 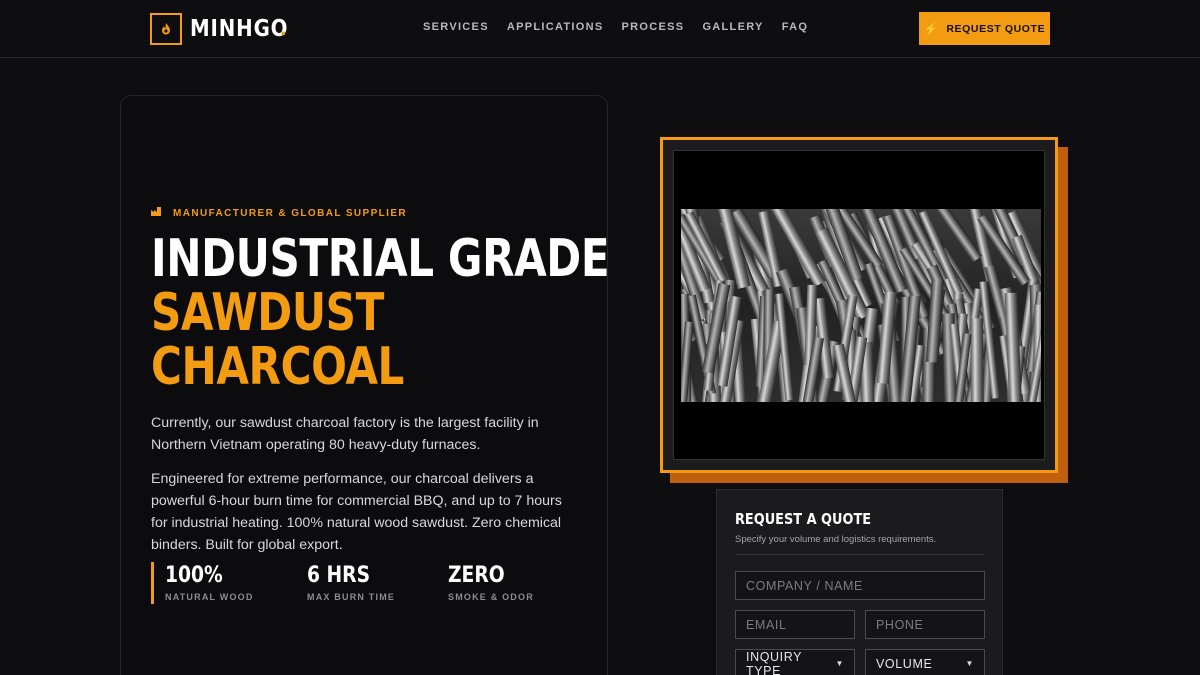 What do you see at coordinates (996, 28) in the screenshot?
I see `request-quote-label: REQUEST QUOTE` at bounding box center [996, 28].